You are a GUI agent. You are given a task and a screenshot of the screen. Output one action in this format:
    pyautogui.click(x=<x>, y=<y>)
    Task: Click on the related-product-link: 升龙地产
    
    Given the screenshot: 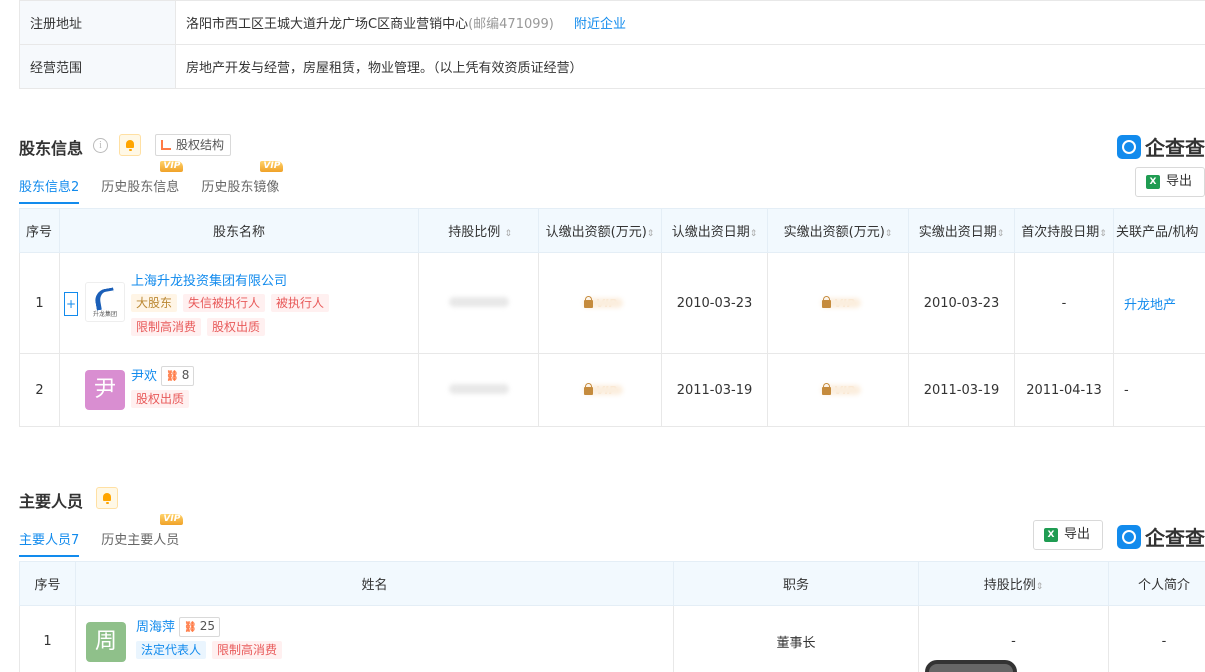 What is the action you would take?
    pyautogui.click(x=1150, y=305)
    